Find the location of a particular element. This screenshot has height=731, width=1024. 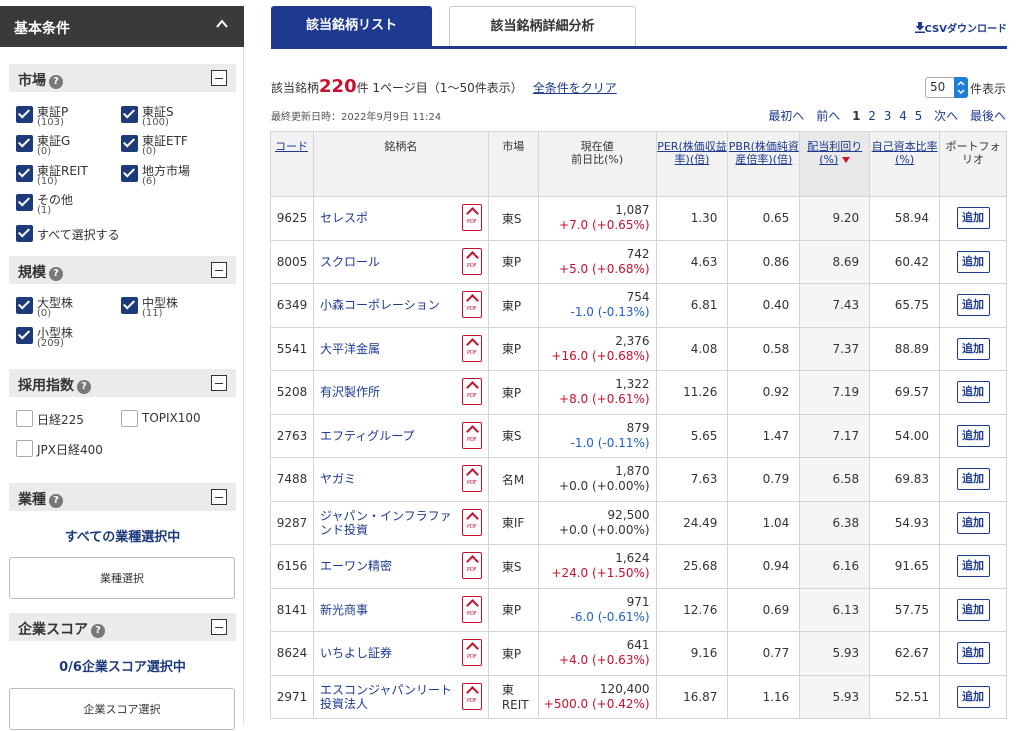

col-yield-label: 配当利回り(%) is located at coordinates (834, 153).